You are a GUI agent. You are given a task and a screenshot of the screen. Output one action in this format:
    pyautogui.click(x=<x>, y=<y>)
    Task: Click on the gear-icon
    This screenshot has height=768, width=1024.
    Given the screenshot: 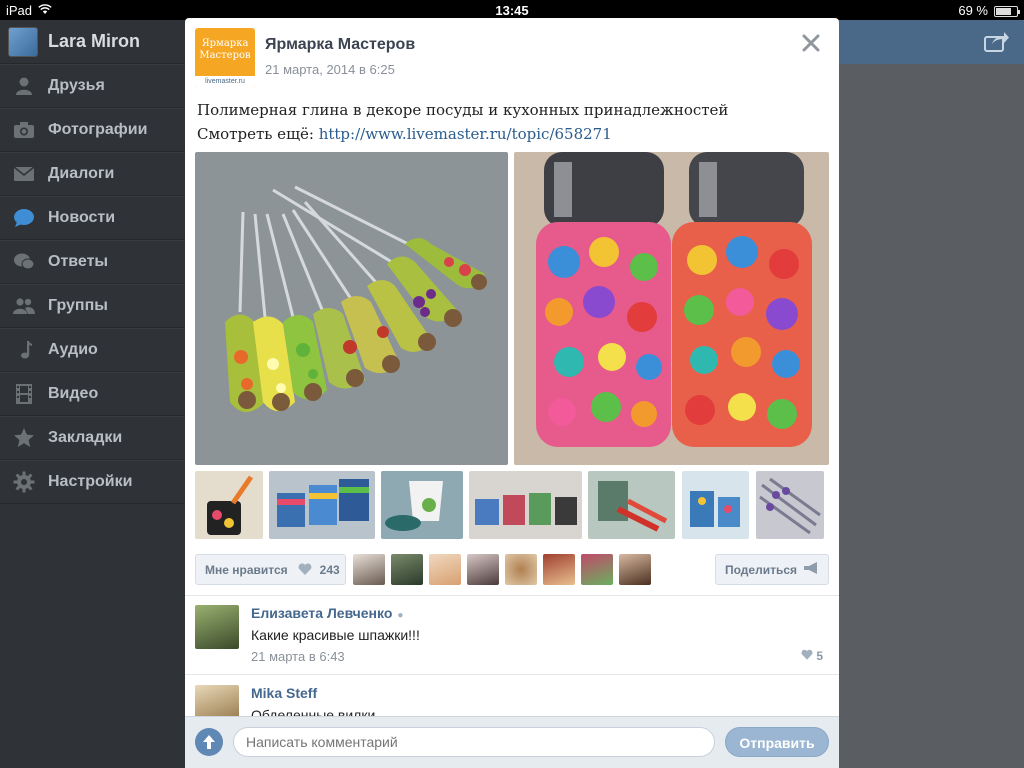 What is the action you would take?
    pyautogui.click(x=24, y=482)
    